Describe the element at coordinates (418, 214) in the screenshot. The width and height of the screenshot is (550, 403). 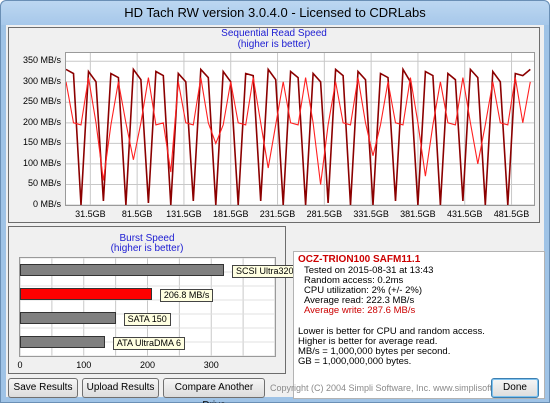
I see `read-x-tick-label: 381.5GB` at that location.